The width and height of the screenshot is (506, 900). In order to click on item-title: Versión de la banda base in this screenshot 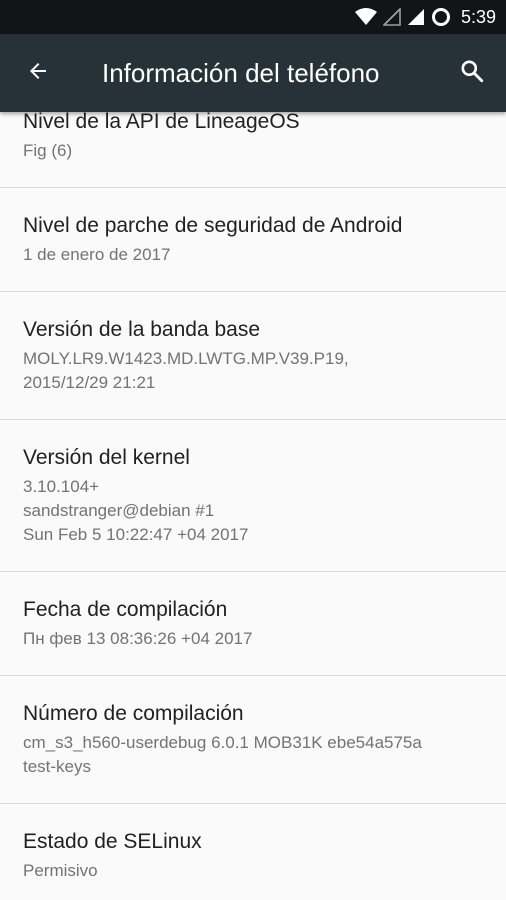, I will do `click(142, 329)`.